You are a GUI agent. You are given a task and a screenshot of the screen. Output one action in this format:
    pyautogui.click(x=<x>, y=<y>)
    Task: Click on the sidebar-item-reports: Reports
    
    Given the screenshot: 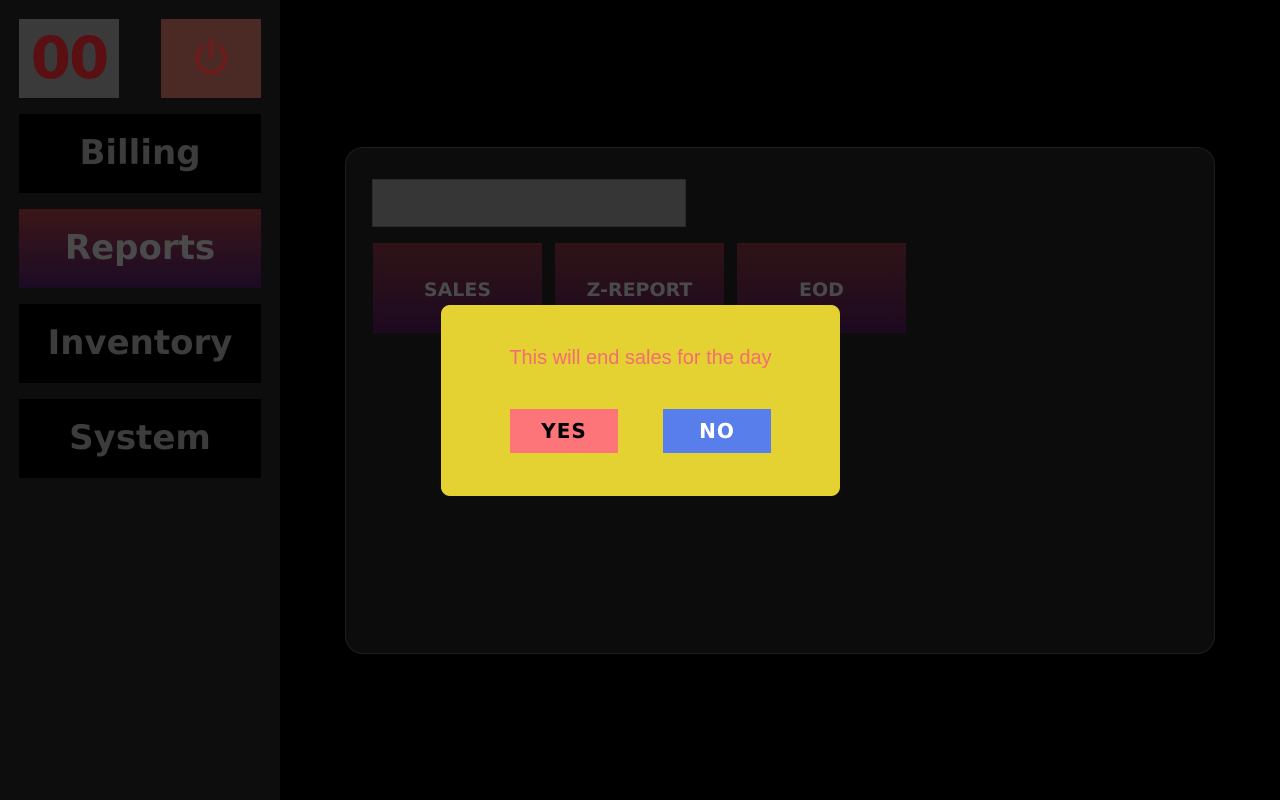 What is the action you would take?
    pyautogui.click(x=140, y=248)
    